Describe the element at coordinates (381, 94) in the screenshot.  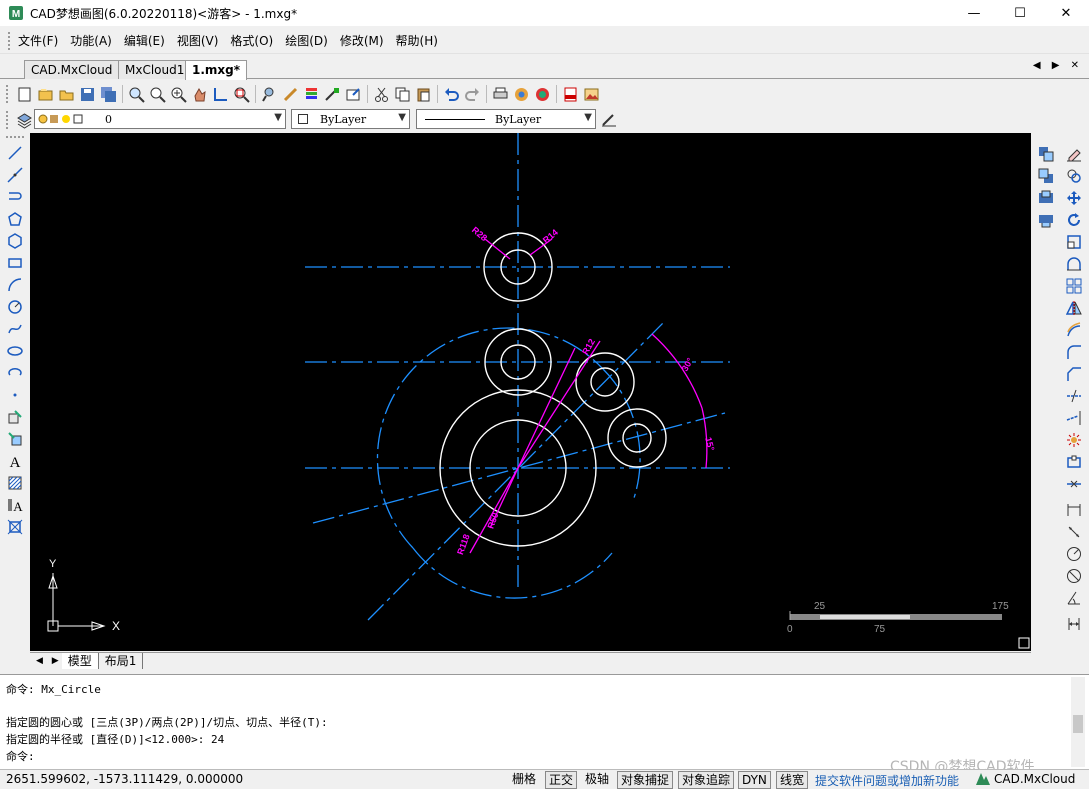
I see `cut-icon` at that location.